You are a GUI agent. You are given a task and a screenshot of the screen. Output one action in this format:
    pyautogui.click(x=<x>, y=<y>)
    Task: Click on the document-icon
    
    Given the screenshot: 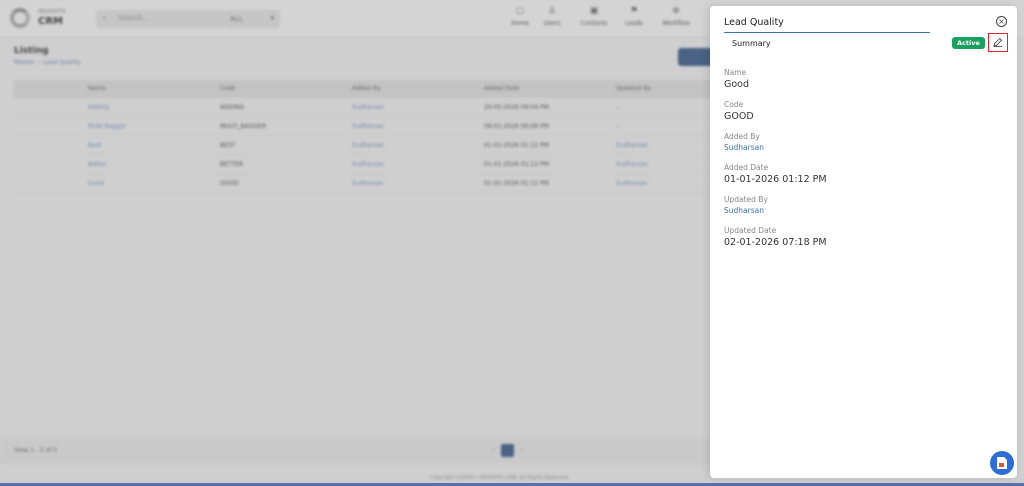 What is the action you would take?
    pyautogui.click(x=1002, y=463)
    